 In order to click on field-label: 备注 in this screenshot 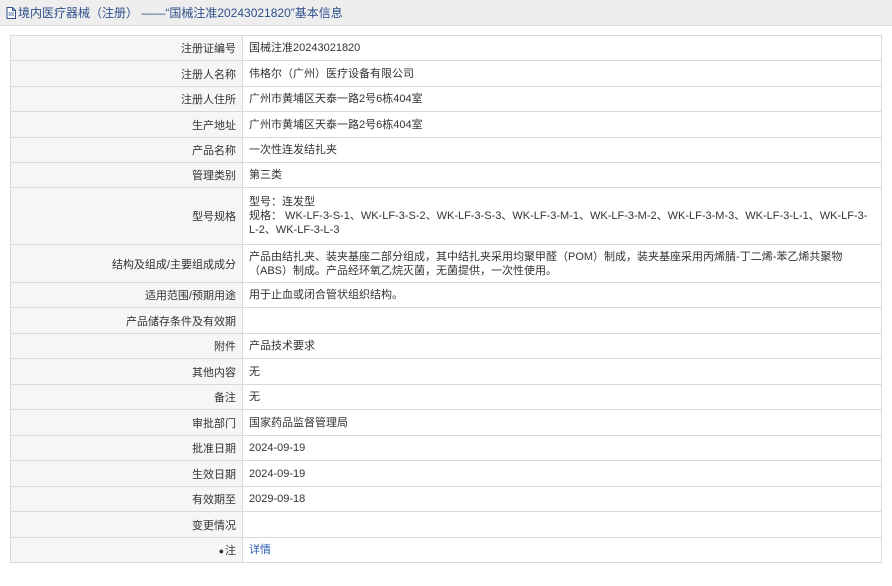, I will do `click(126, 397)`.